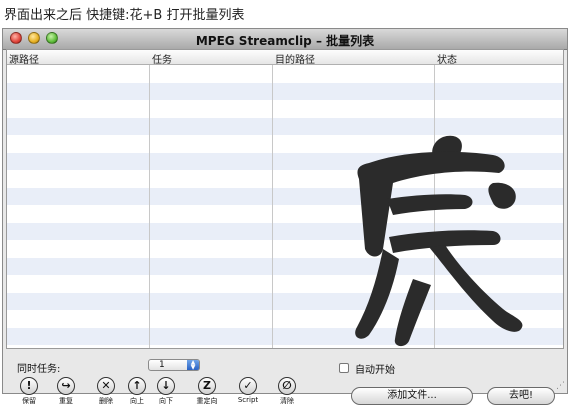 The image size is (572, 406). I want to click on repeat-tool-button: ↪ 重复, so click(66, 391).